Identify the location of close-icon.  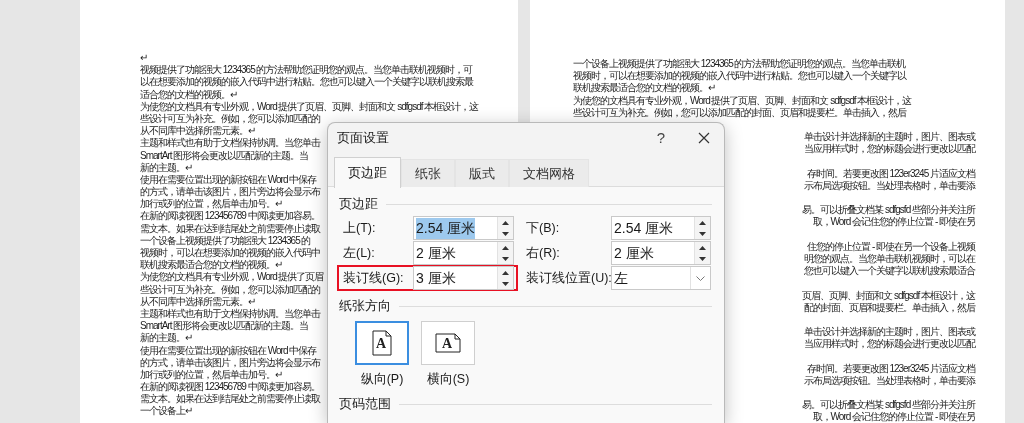
(704, 138).